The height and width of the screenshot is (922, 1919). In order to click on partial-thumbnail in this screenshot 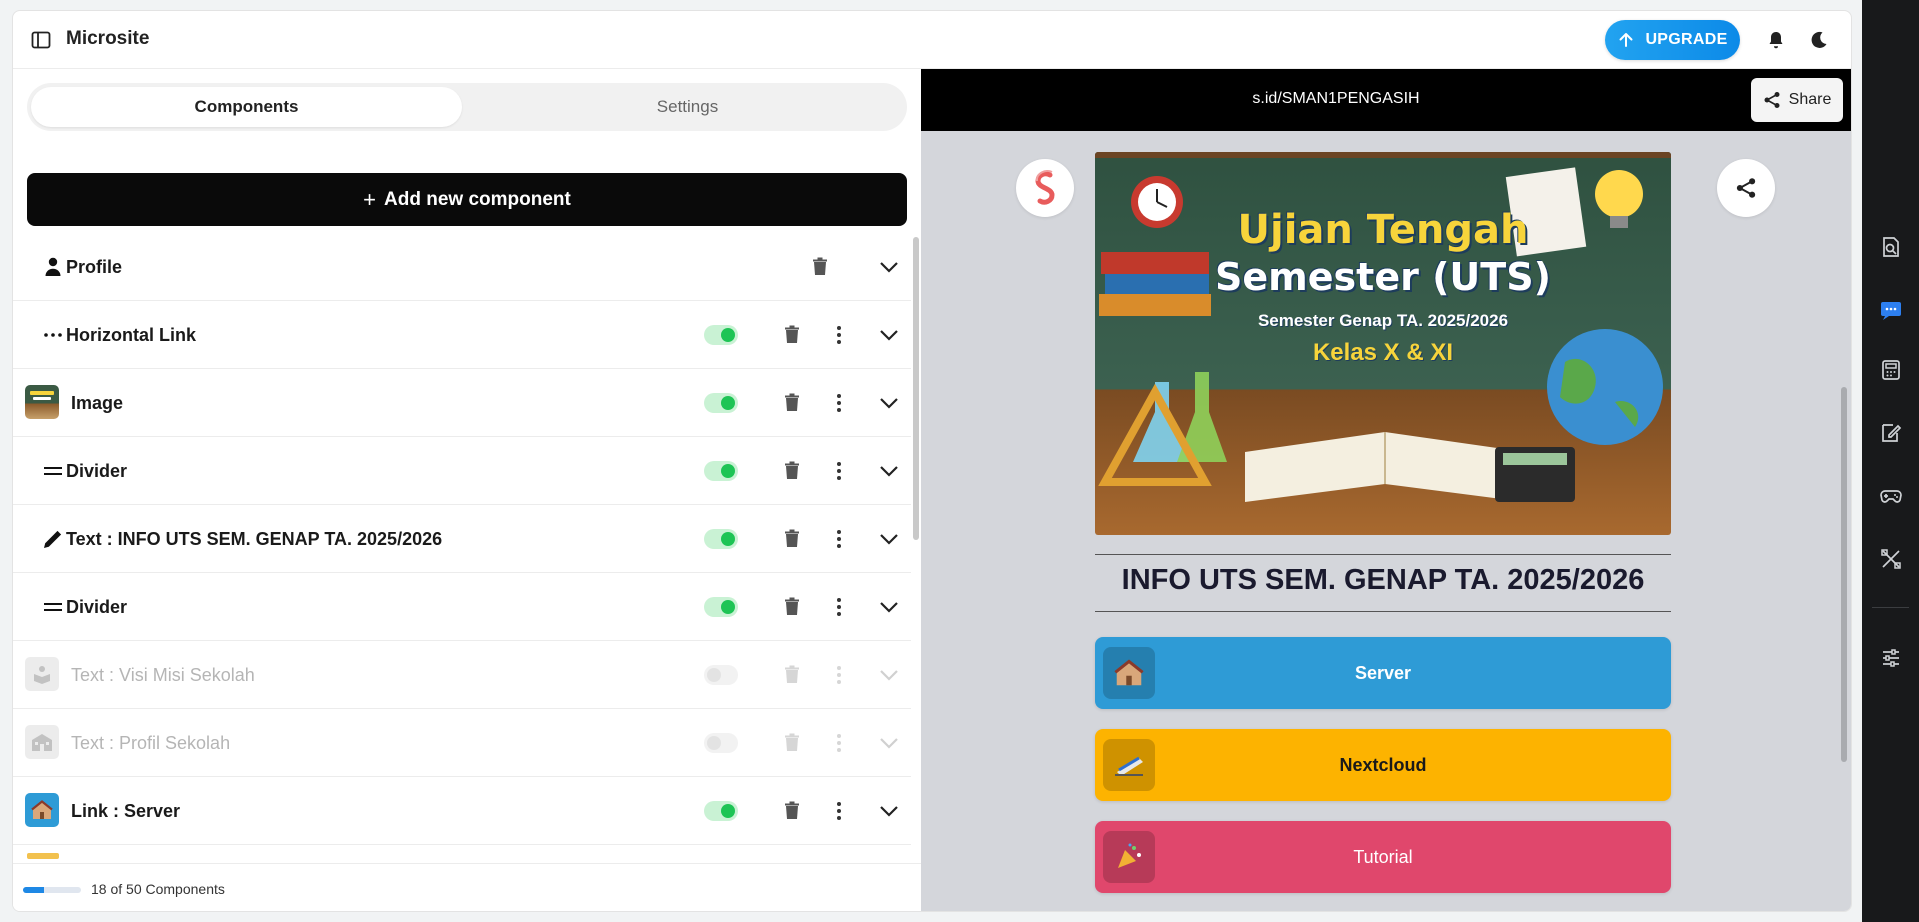, I will do `click(43, 856)`.